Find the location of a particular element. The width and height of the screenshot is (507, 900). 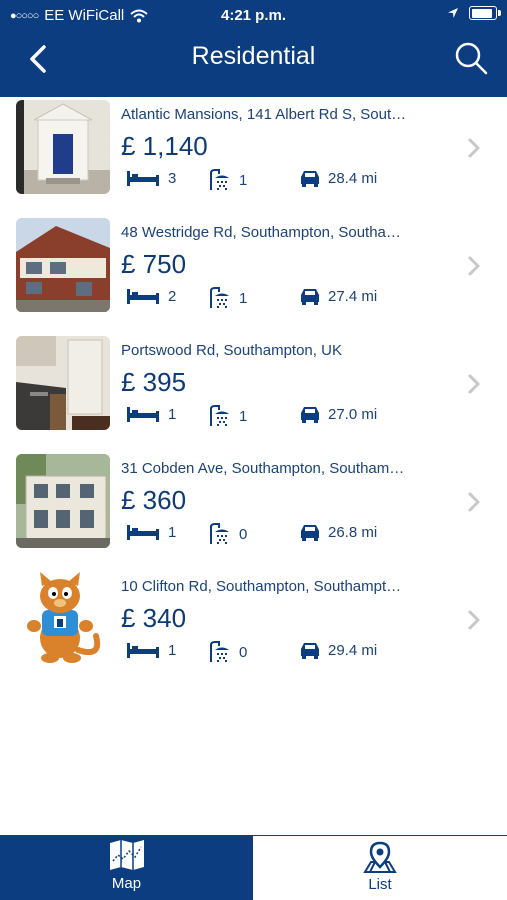

status-time: 4:21 p.m. is located at coordinates (253, 15).